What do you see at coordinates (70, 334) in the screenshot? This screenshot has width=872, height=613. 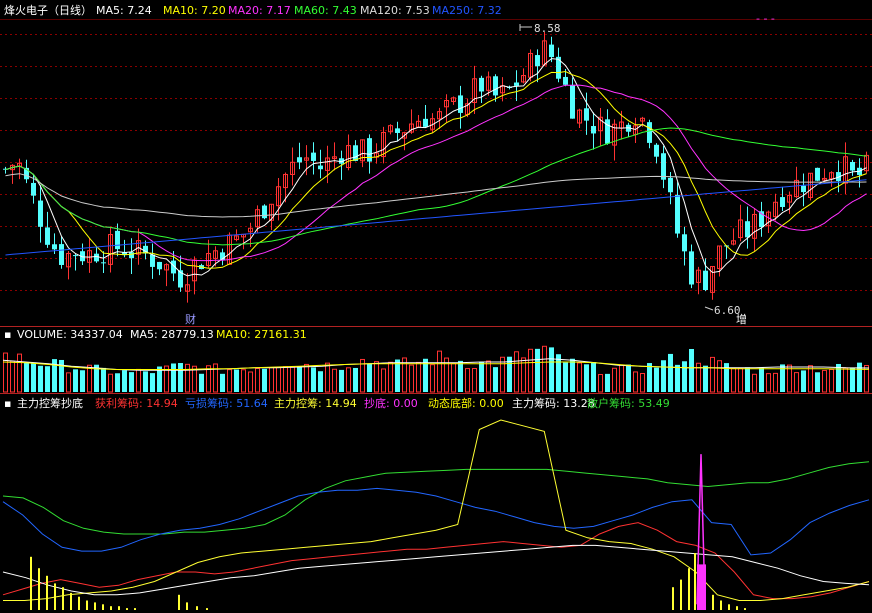 I see `header-item-volume: VOLUME: 34337.04` at bounding box center [70, 334].